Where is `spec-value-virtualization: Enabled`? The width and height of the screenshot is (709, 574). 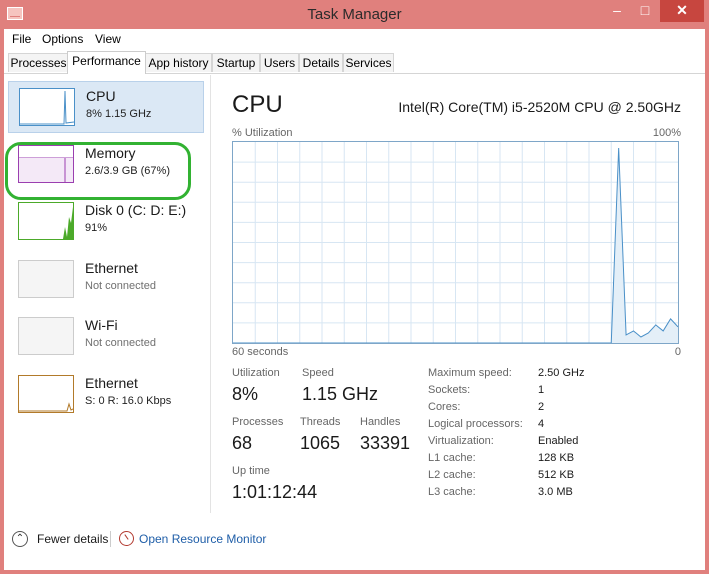 spec-value-virtualization: Enabled is located at coordinates (558, 441).